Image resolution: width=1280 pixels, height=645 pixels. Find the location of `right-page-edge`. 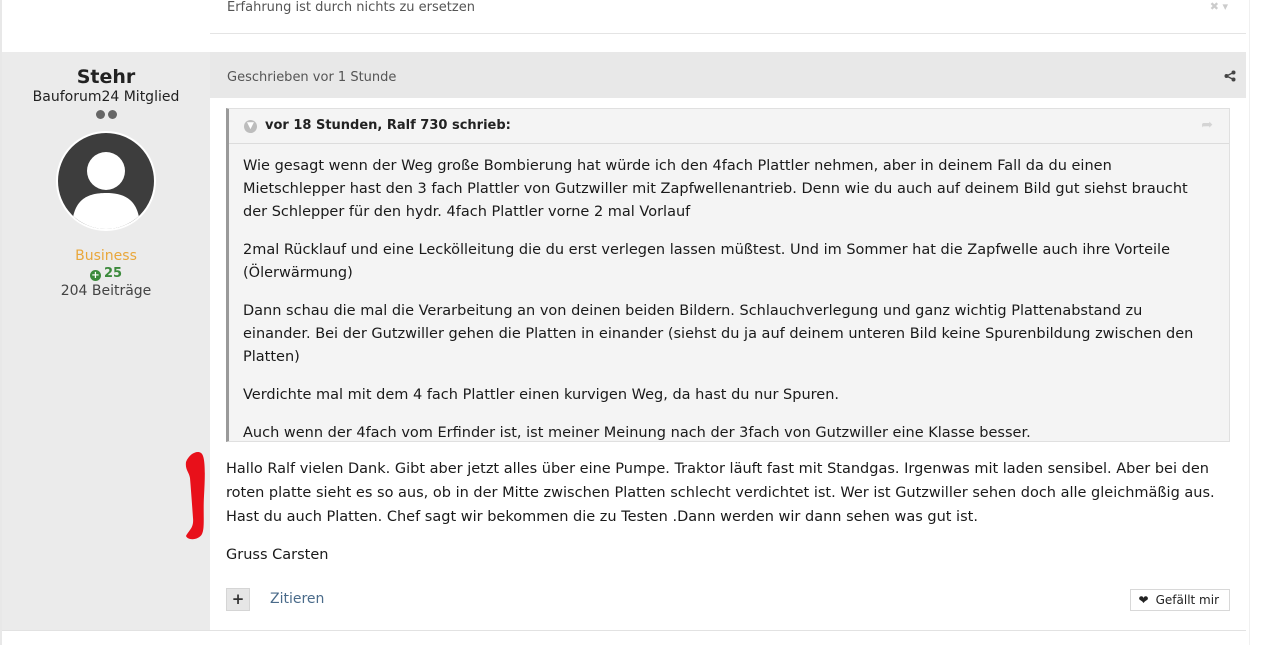

right-page-edge is located at coordinates (1249, 322).